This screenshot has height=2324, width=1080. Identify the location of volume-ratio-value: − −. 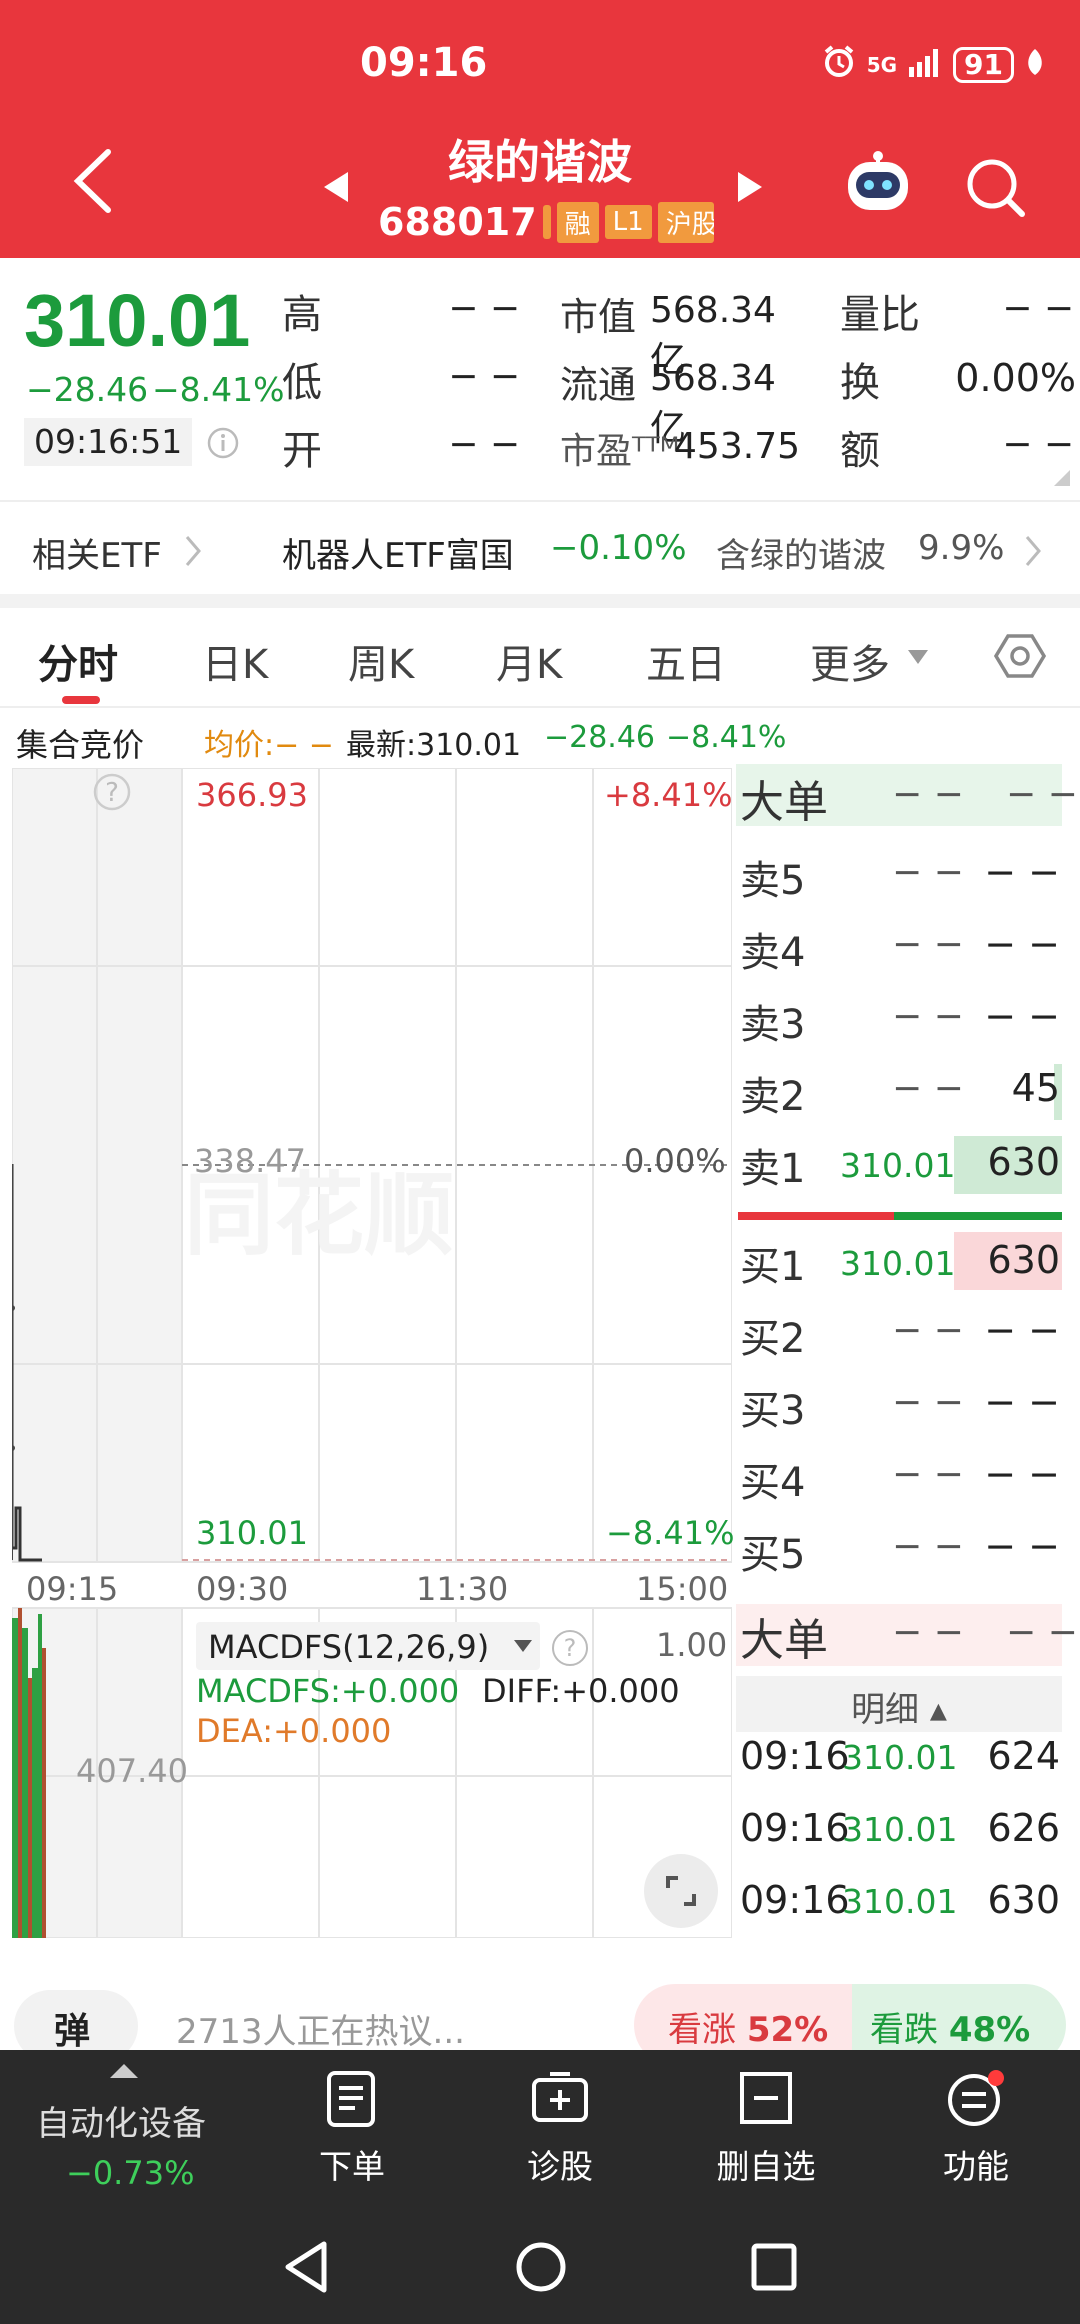
(1038, 308).